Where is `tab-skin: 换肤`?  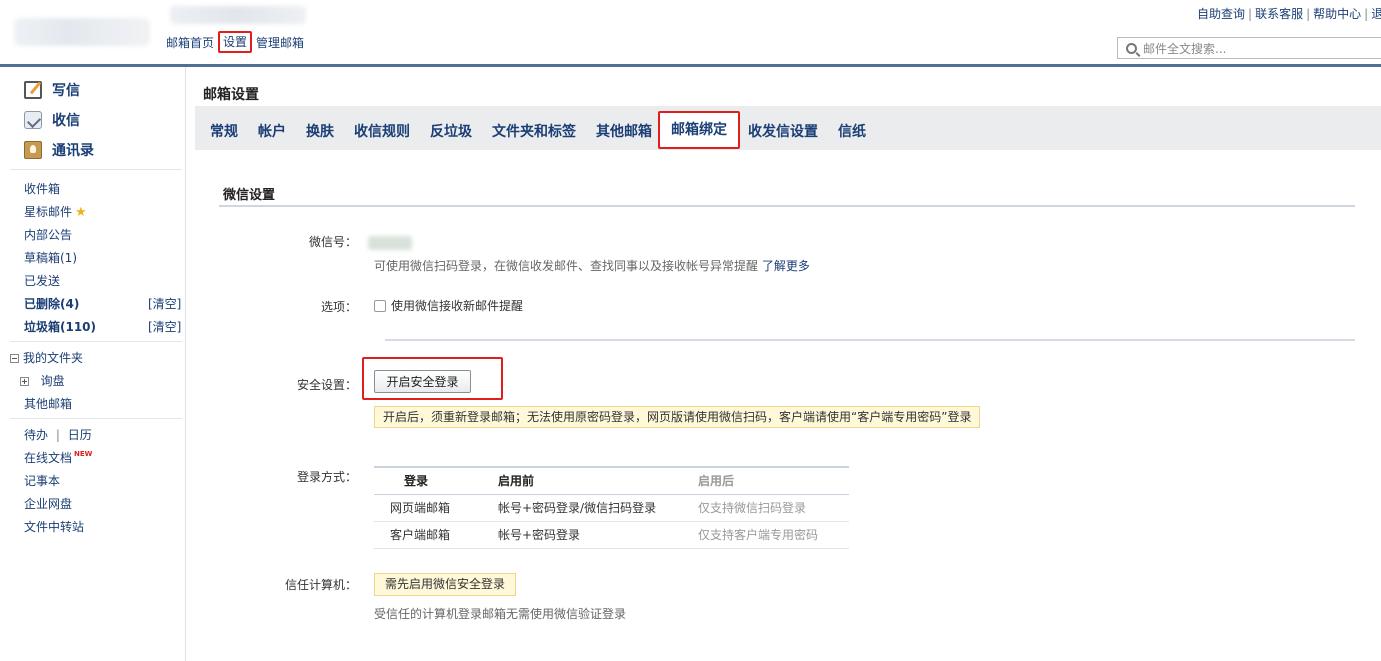 tab-skin: 换肤 is located at coordinates (320, 131).